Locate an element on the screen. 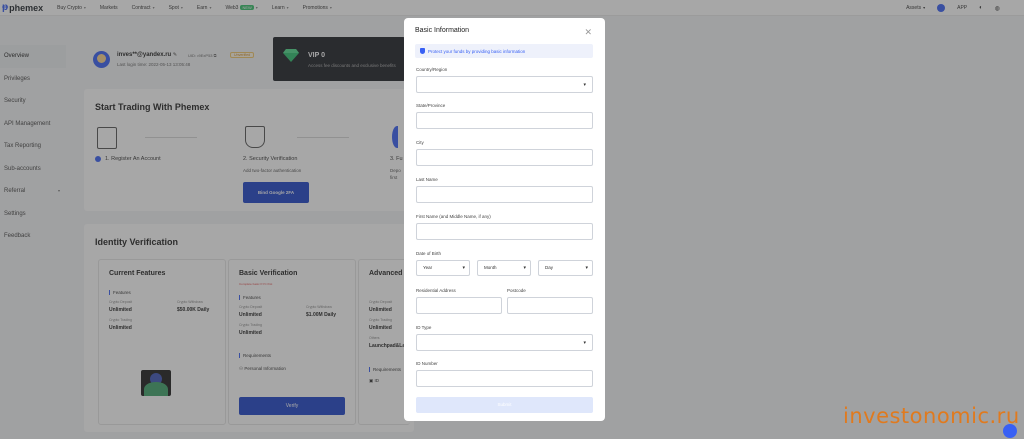 This screenshot has height=439, width=1024. id-number-input is located at coordinates (504, 378).